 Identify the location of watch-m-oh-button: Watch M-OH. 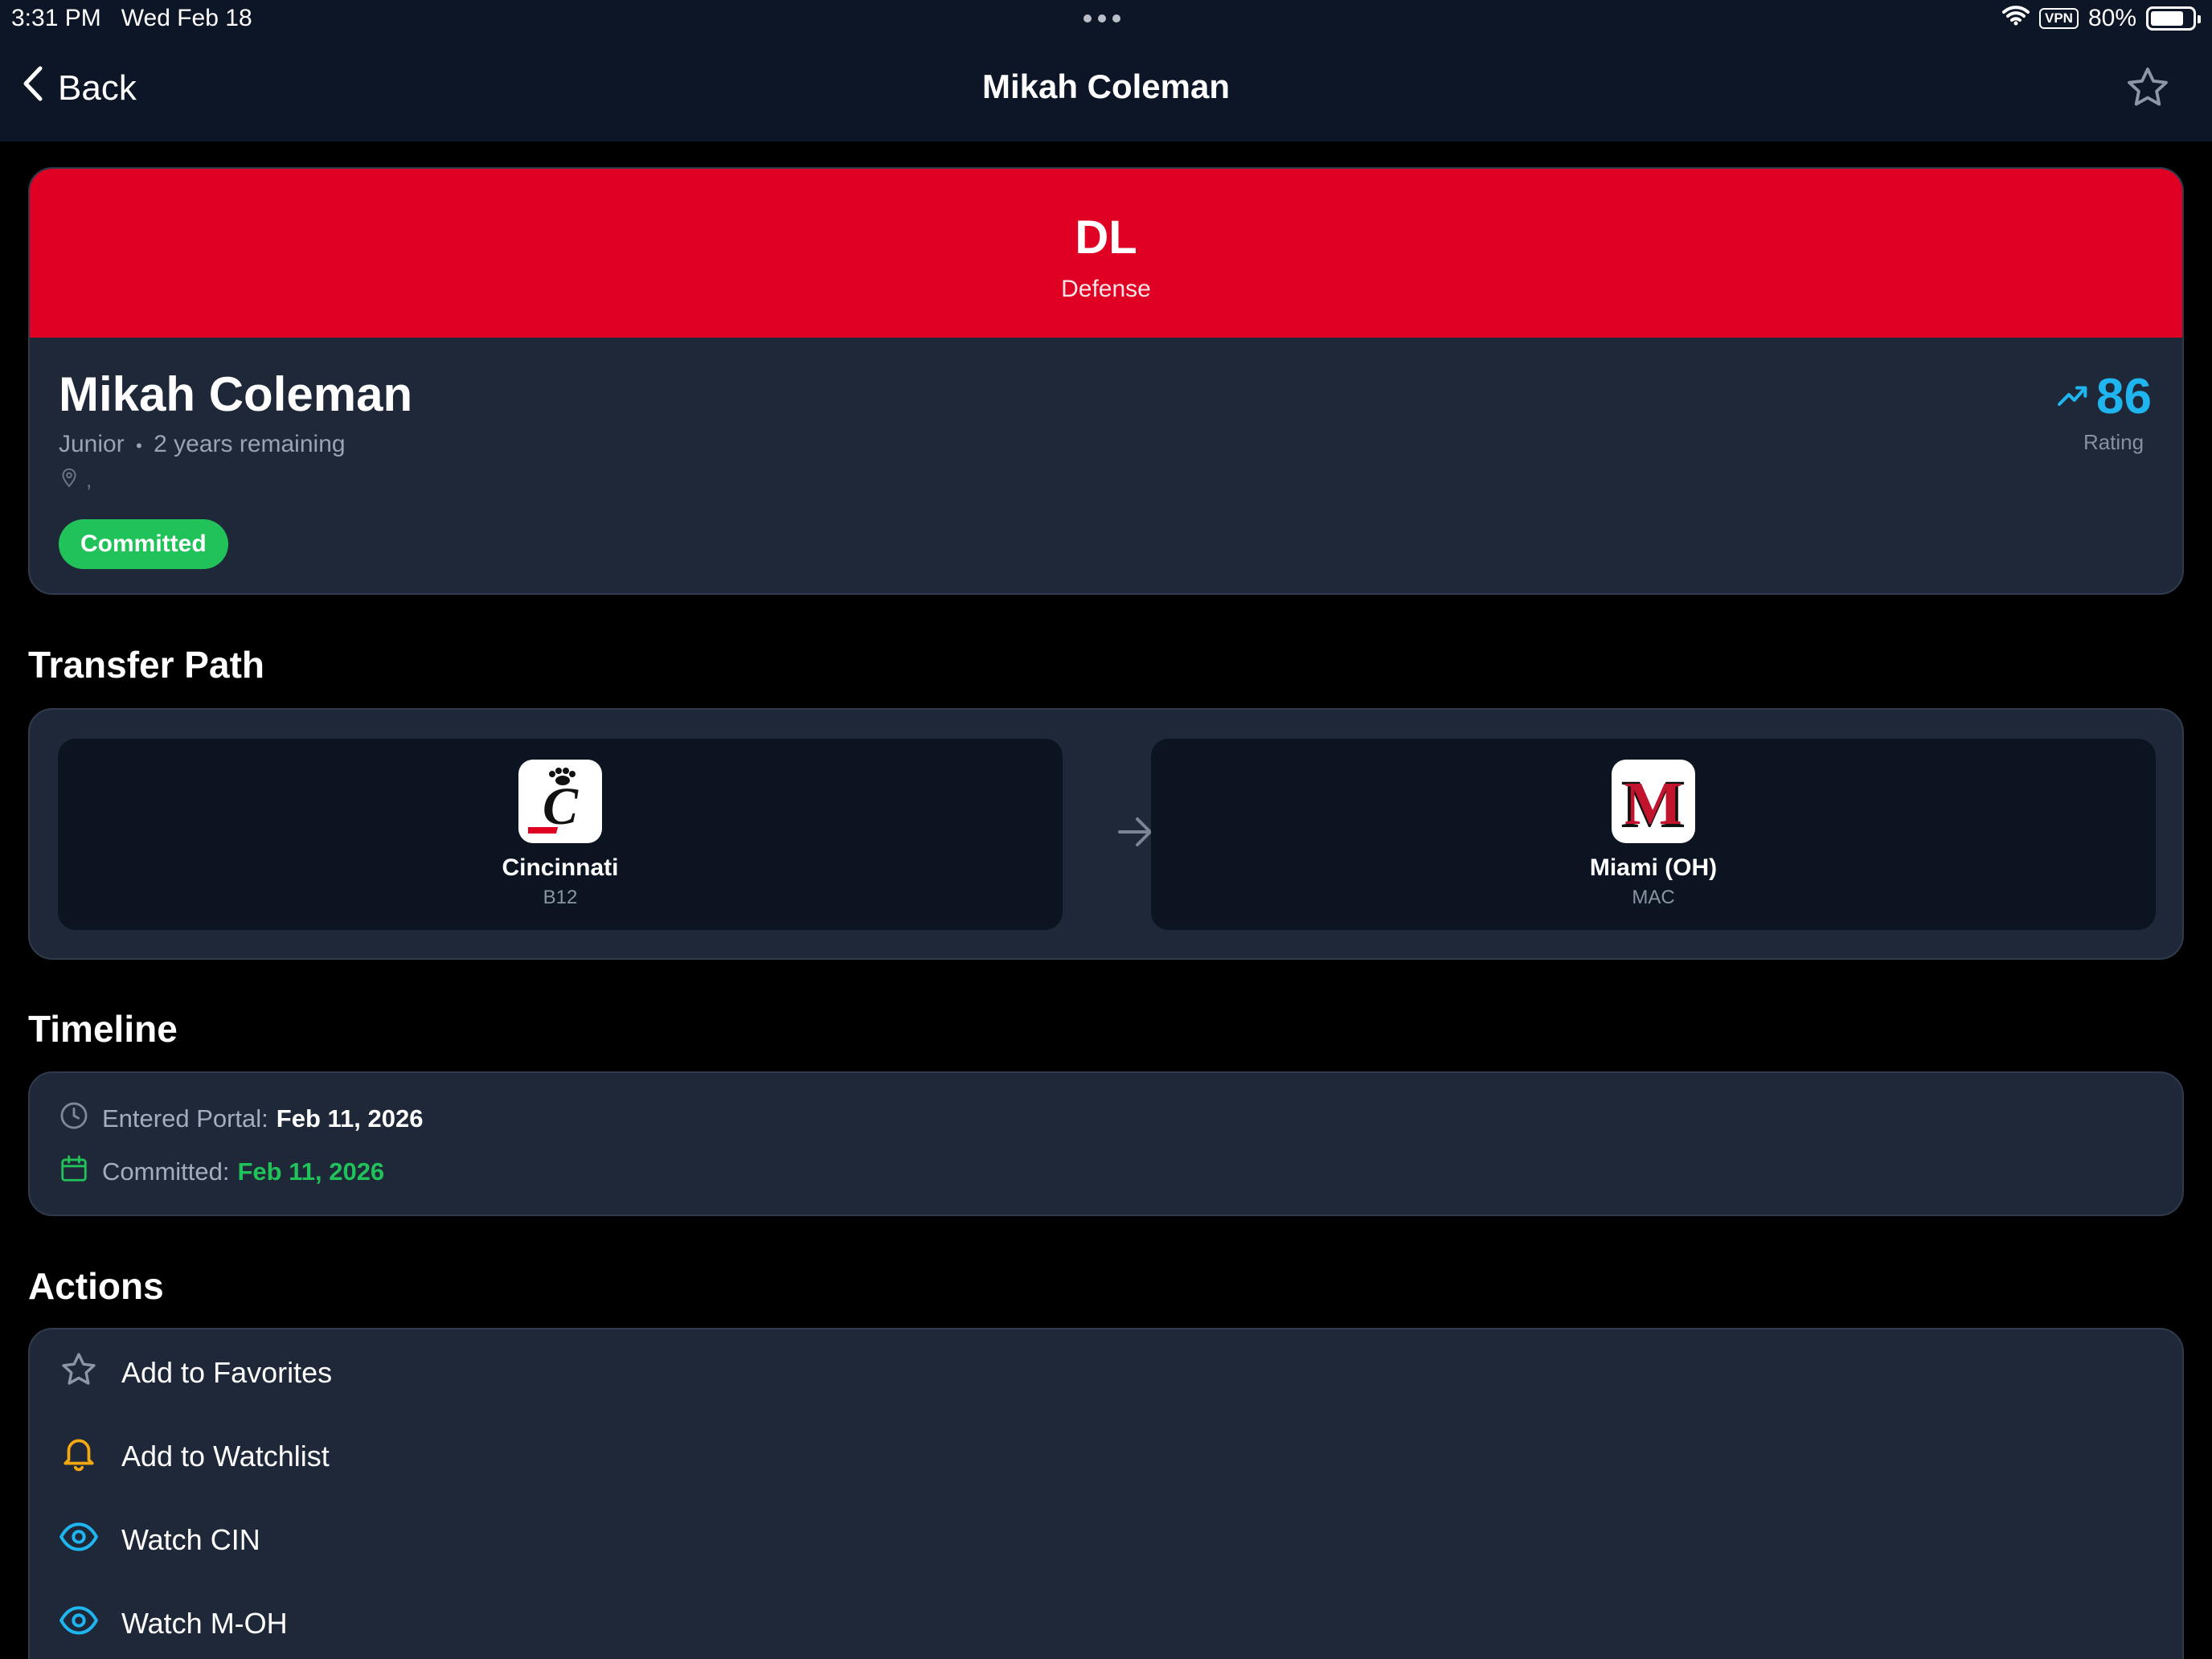
(1104, 1623).